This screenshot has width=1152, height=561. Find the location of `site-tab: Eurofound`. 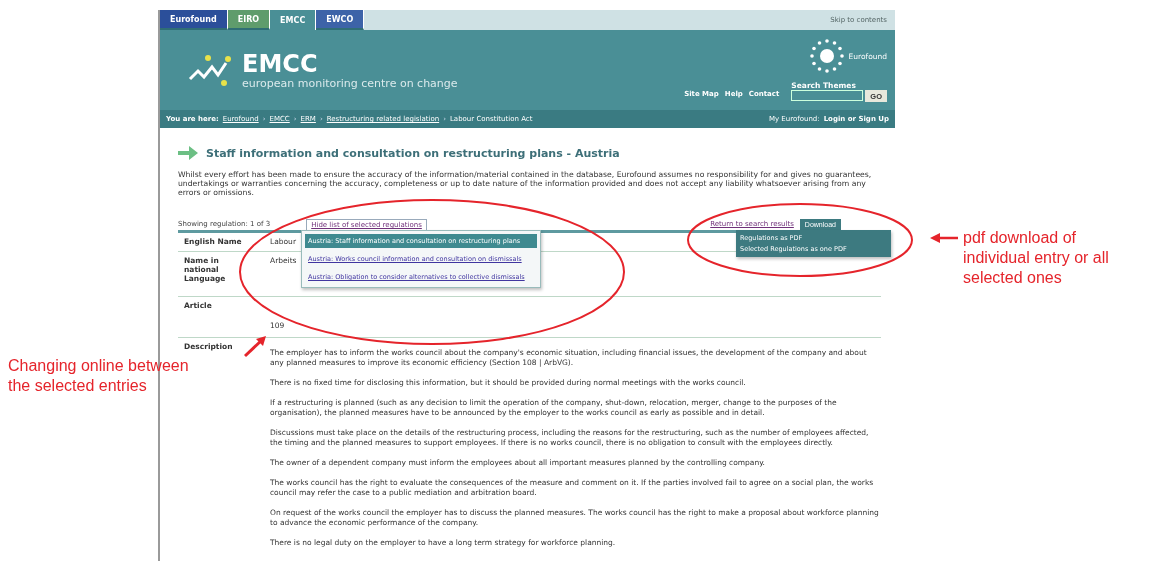

site-tab: Eurofound is located at coordinates (194, 20).